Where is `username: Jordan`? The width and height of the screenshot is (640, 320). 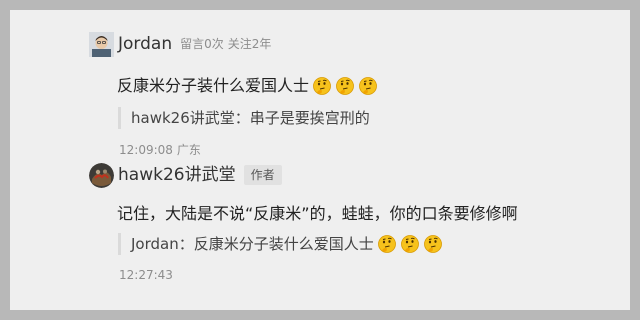 username: Jordan is located at coordinates (145, 44).